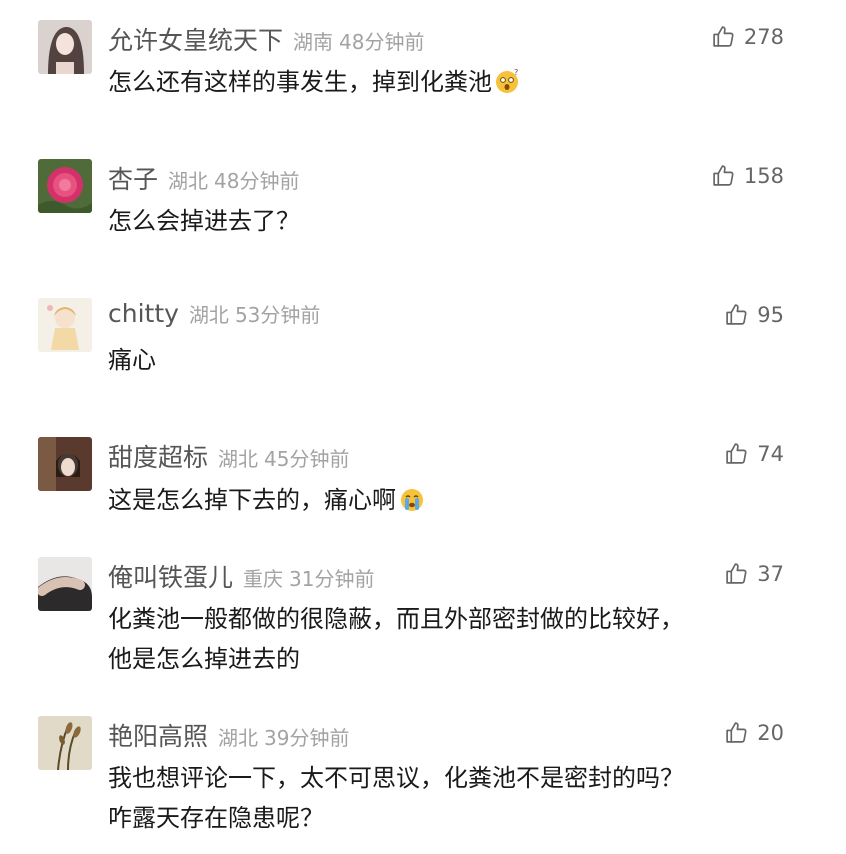 The image size is (846, 854). What do you see at coordinates (158, 736) in the screenshot?
I see `username: 艳阳高照` at bounding box center [158, 736].